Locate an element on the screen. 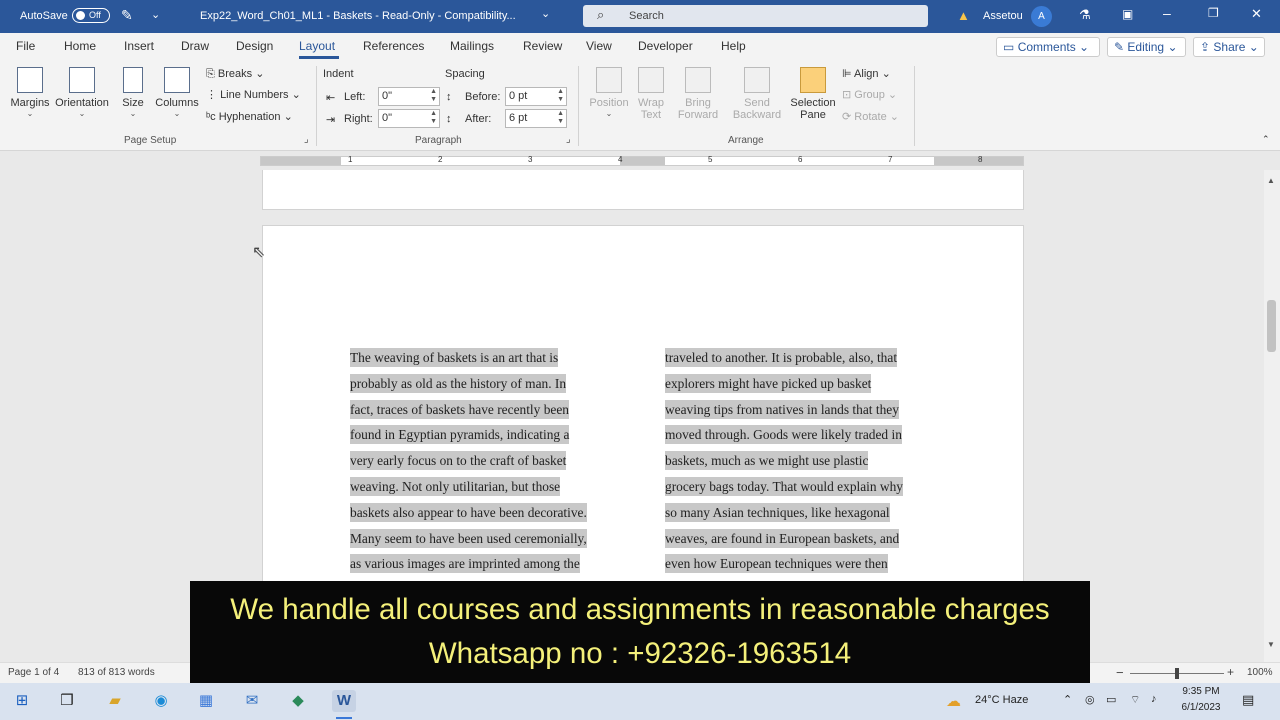 The height and width of the screenshot is (720, 1280). indent-left-input: 0" ▲ ▼ is located at coordinates (409, 96).